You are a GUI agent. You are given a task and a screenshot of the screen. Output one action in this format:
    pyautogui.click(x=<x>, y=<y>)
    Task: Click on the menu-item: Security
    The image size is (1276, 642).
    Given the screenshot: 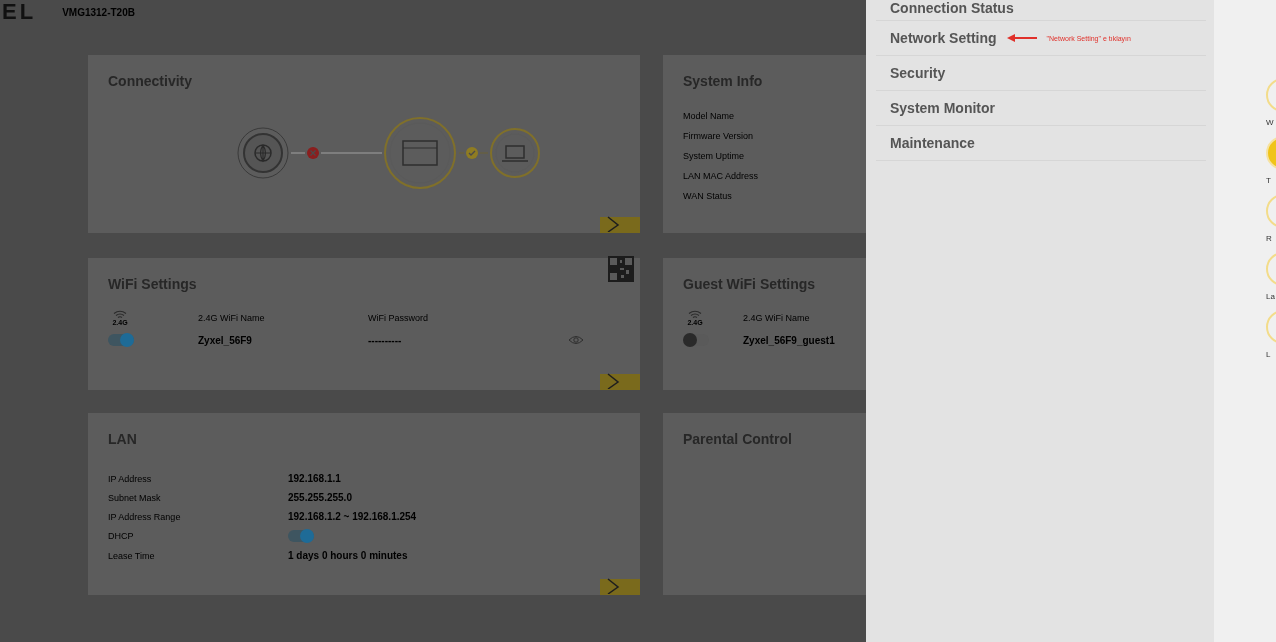 What is the action you would take?
    pyautogui.click(x=918, y=73)
    